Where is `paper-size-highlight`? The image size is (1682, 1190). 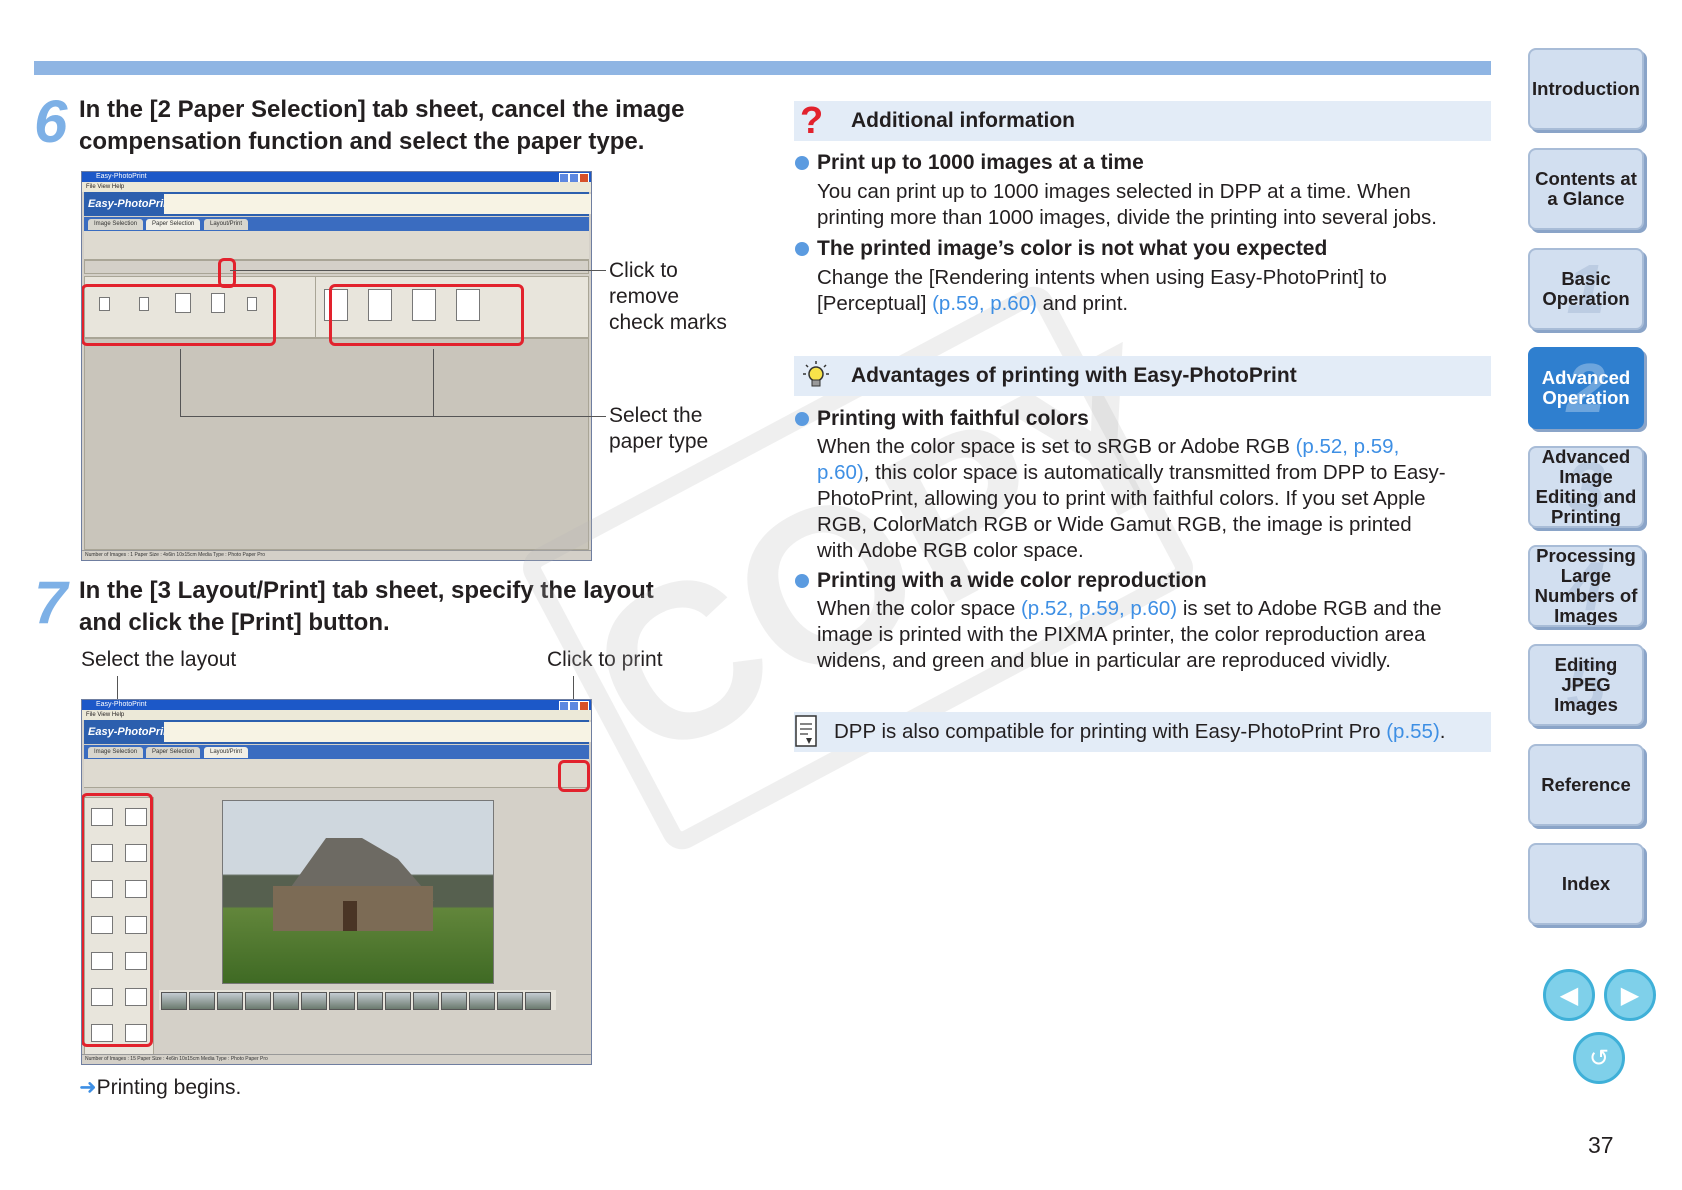 paper-size-highlight is located at coordinates (179, 315).